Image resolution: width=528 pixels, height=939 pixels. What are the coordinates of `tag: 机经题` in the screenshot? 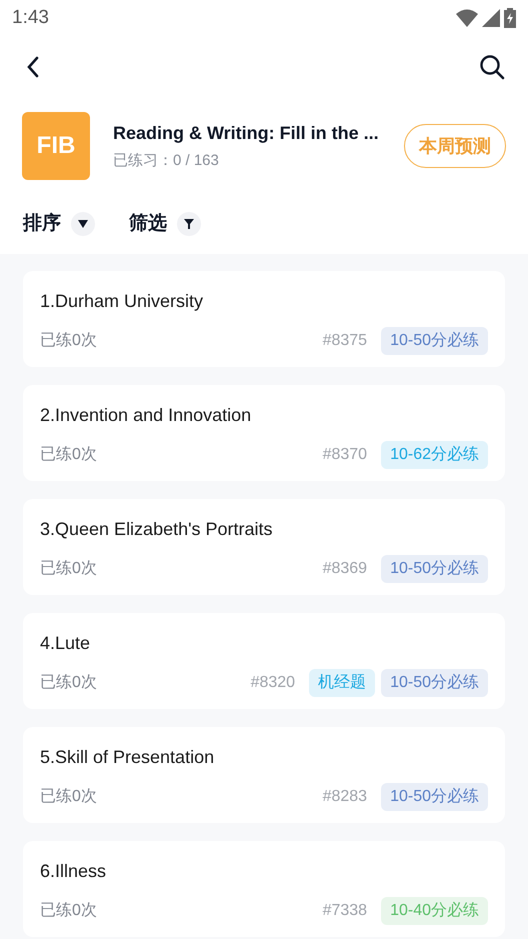 It's located at (342, 683).